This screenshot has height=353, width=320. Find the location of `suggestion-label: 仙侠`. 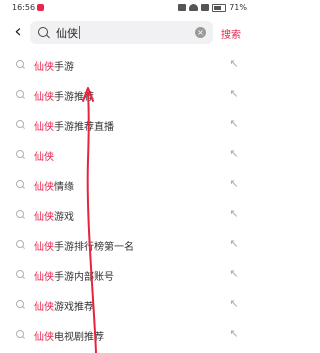

suggestion-label: 仙侠 is located at coordinates (44, 155).